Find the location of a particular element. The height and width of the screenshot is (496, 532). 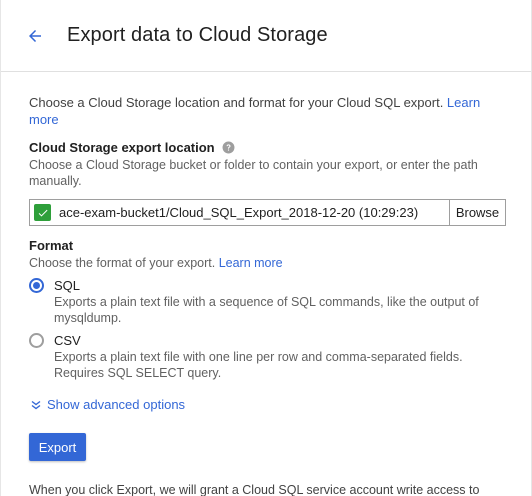

radio-sql-label: SQL is located at coordinates (67, 285).